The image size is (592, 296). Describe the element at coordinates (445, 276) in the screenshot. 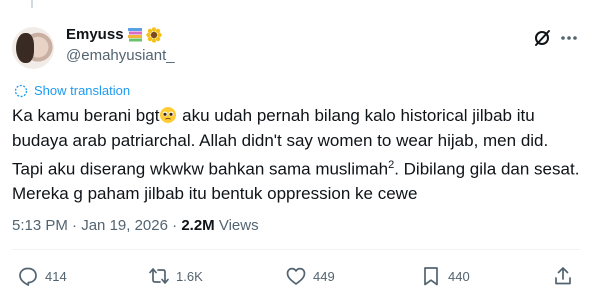

I see `bookmark-button: 440` at that location.